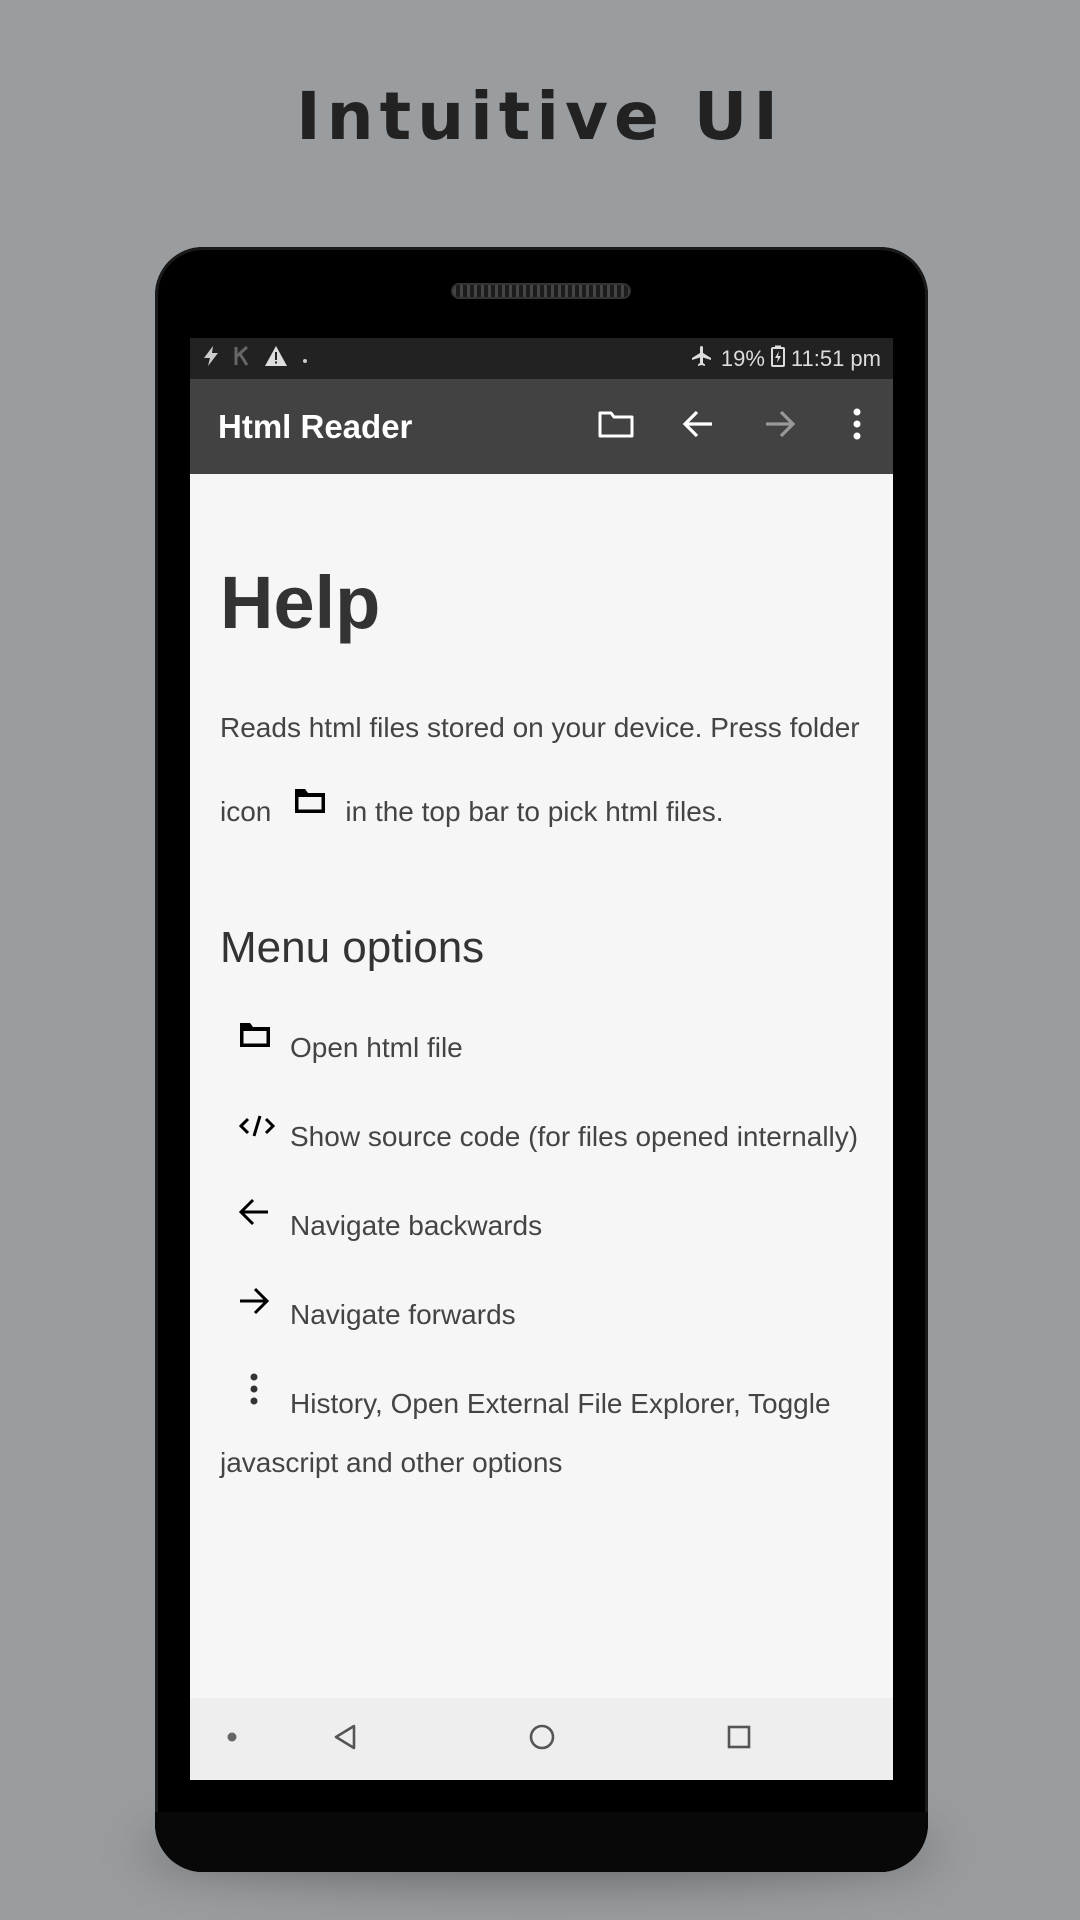 The width and height of the screenshot is (1080, 1920). I want to click on k-app-icon, so click(242, 358).